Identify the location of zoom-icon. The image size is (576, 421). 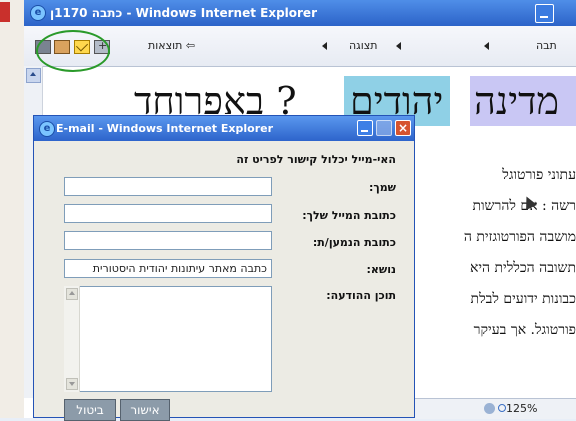
(502, 408).